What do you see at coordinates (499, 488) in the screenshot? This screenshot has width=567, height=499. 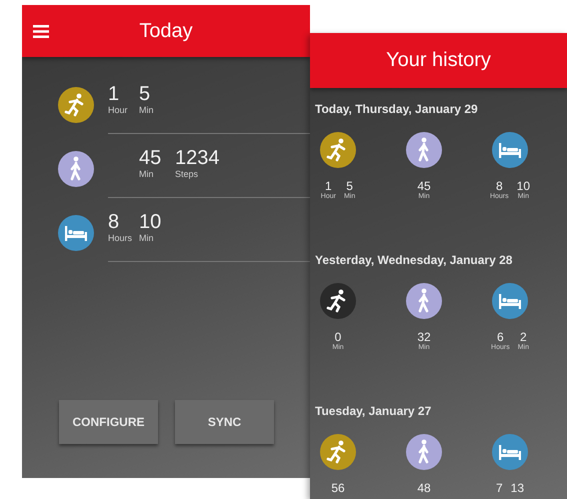 I see `value-text: 7` at bounding box center [499, 488].